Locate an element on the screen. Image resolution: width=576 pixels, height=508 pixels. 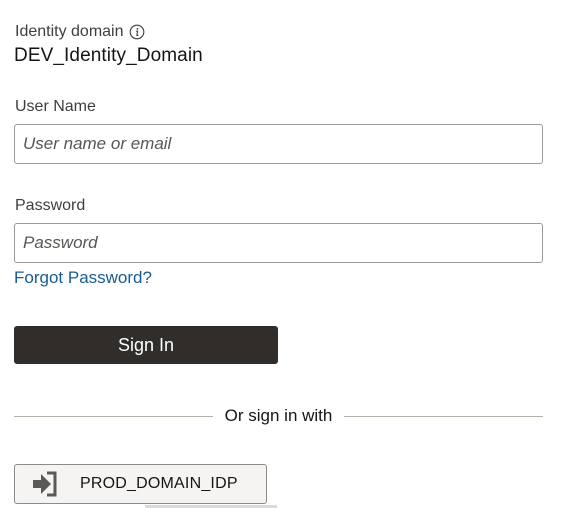
identity-domain-label-row: Identity domain is located at coordinates (80, 32).